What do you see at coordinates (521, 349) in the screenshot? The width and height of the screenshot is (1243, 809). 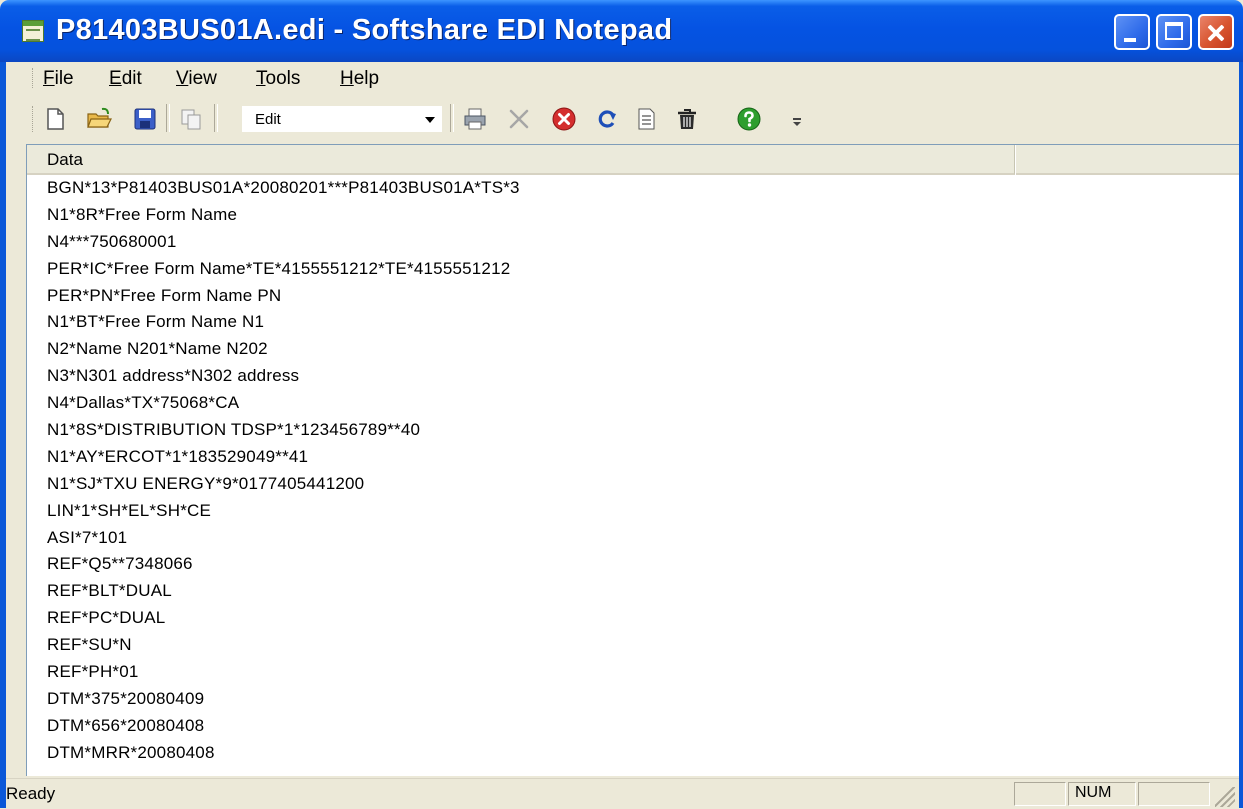 I see `table-row: N2*Name N201*Name N202` at bounding box center [521, 349].